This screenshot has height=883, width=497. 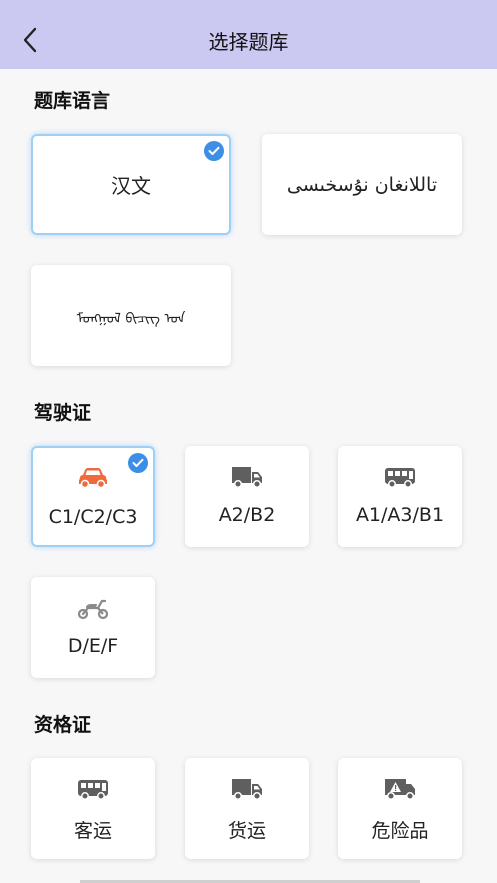 I want to click on license-label: C1/C2/C3, so click(x=93, y=517).